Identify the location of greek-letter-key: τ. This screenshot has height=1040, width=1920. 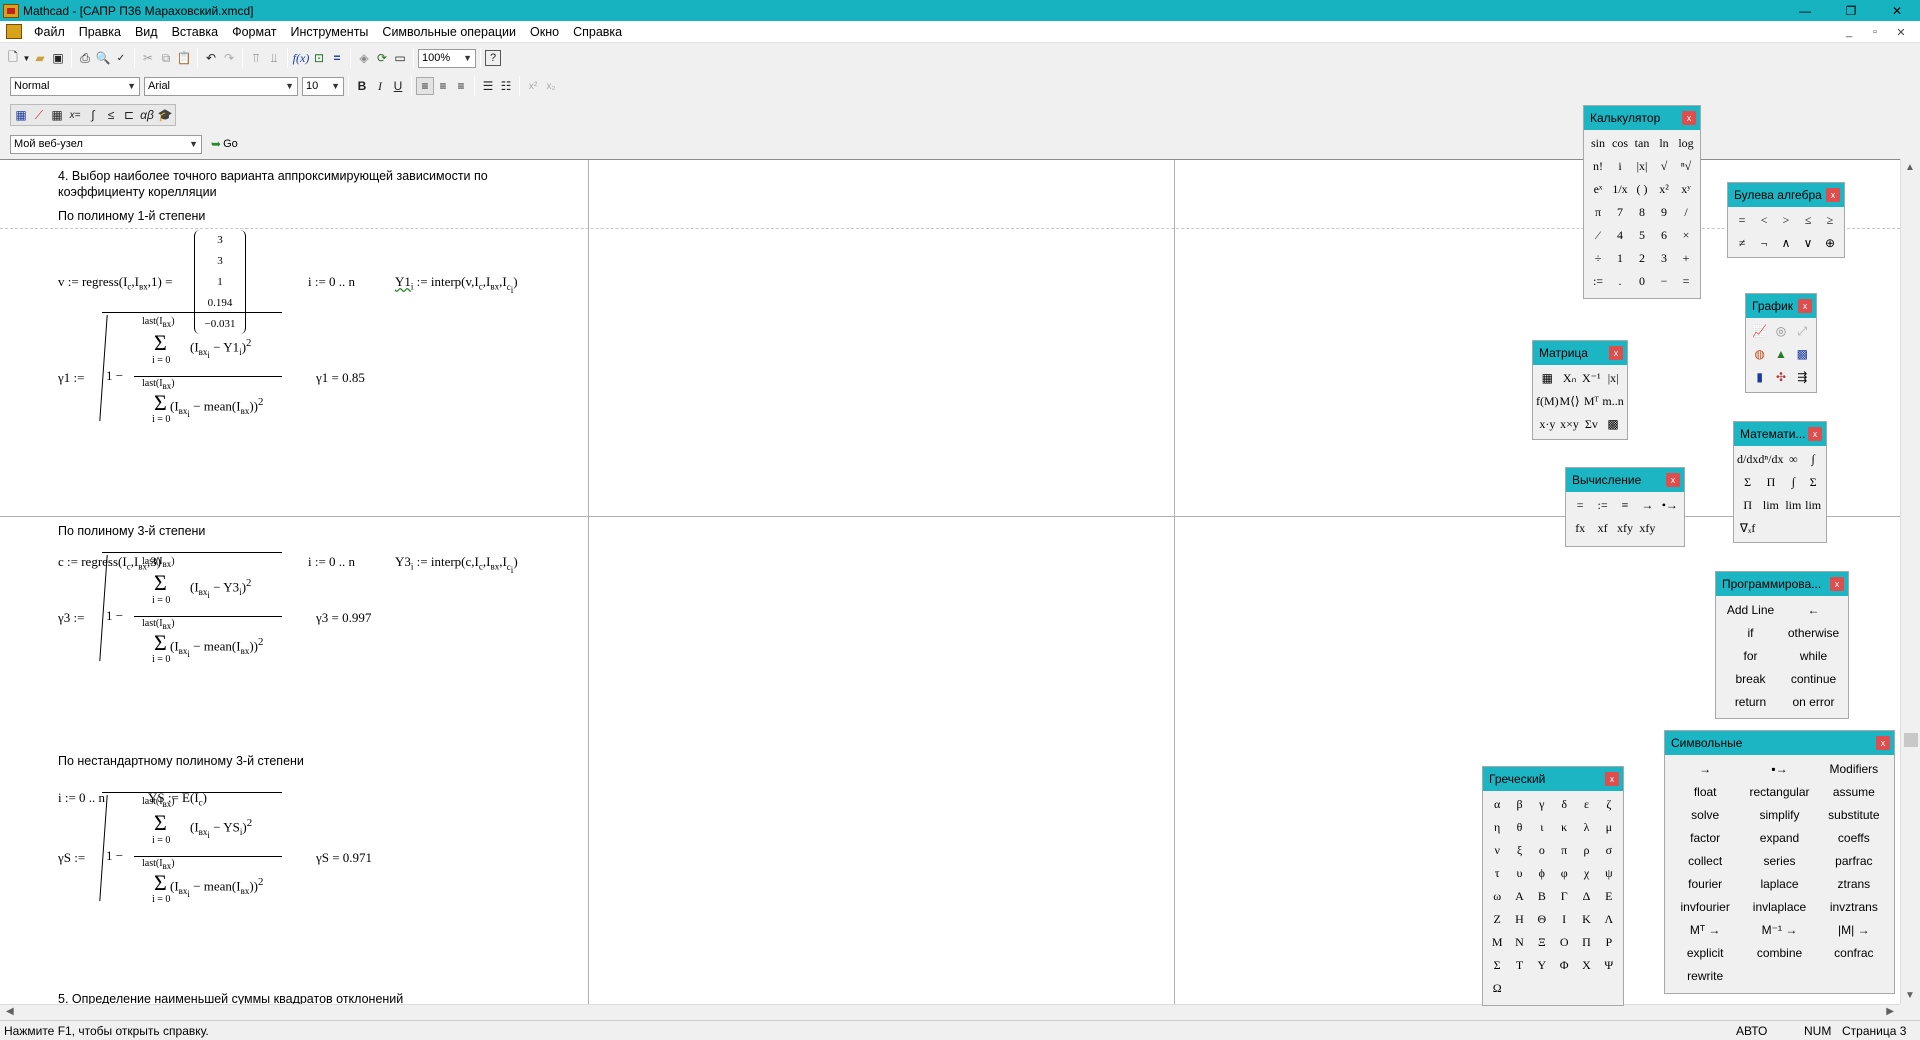
(1497, 873).